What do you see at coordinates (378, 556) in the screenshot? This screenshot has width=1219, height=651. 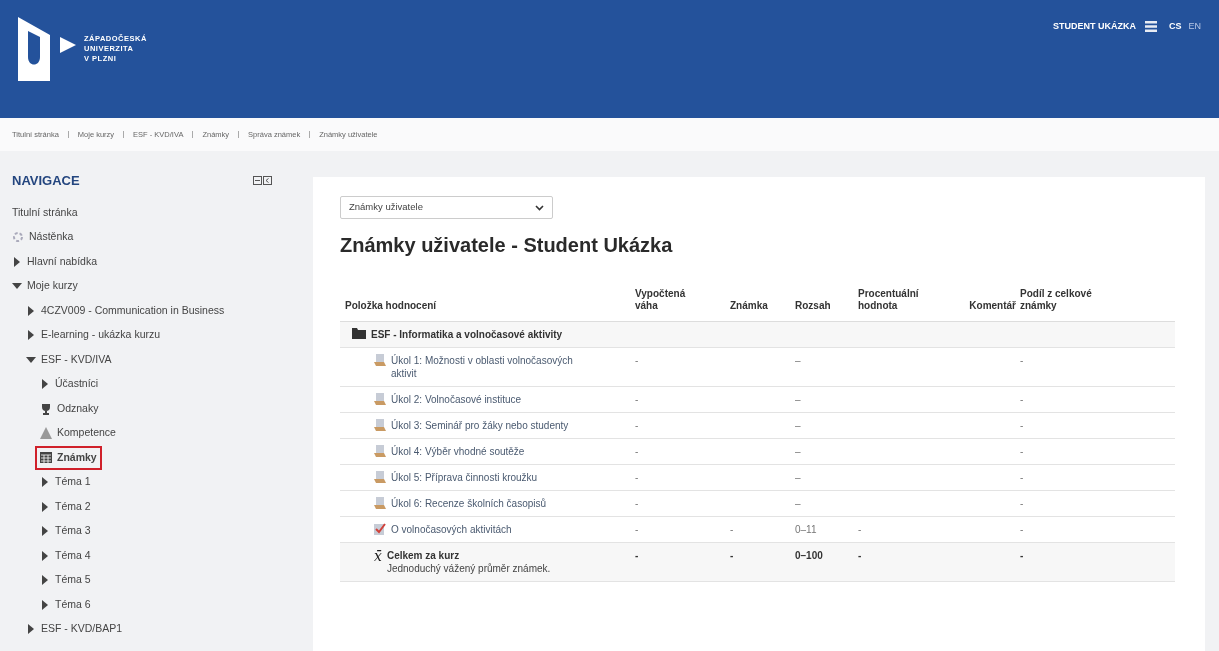 I see `mean-symbol: x̄` at bounding box center [378, 556].